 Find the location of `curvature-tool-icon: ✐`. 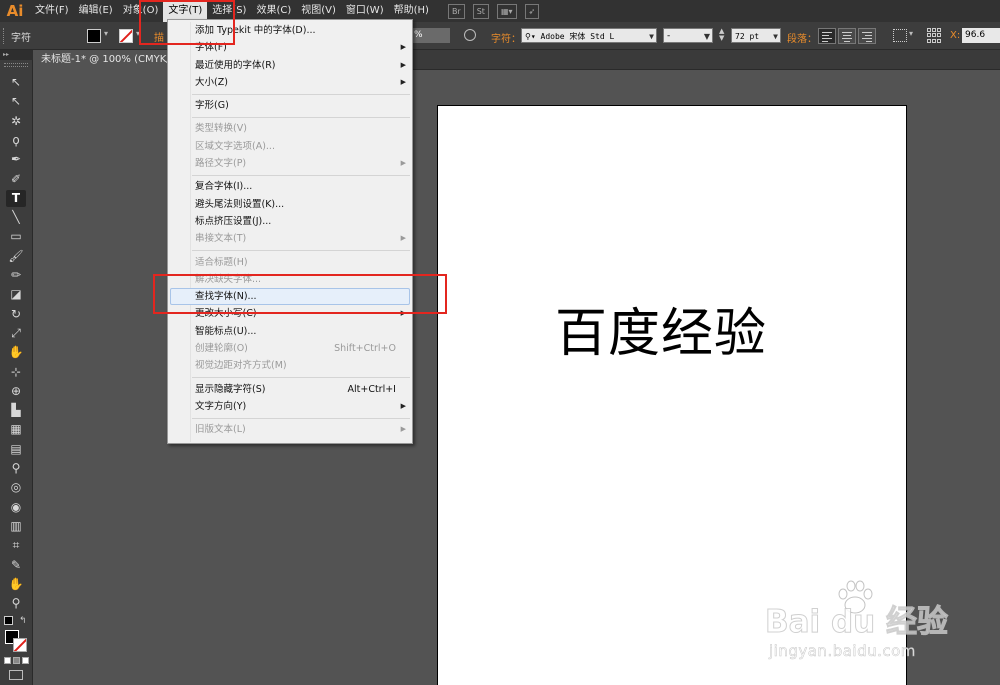

curvature-tool-icon: ✐ is located at coordinates (16, 179).